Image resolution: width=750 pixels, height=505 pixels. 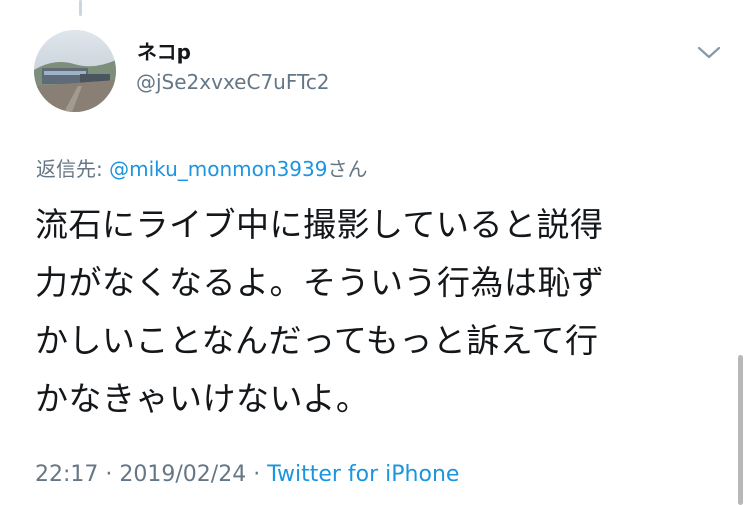 I want to click on user-handle: @jSe2xvxeC7uFTc2, so click(x=233, y=82).